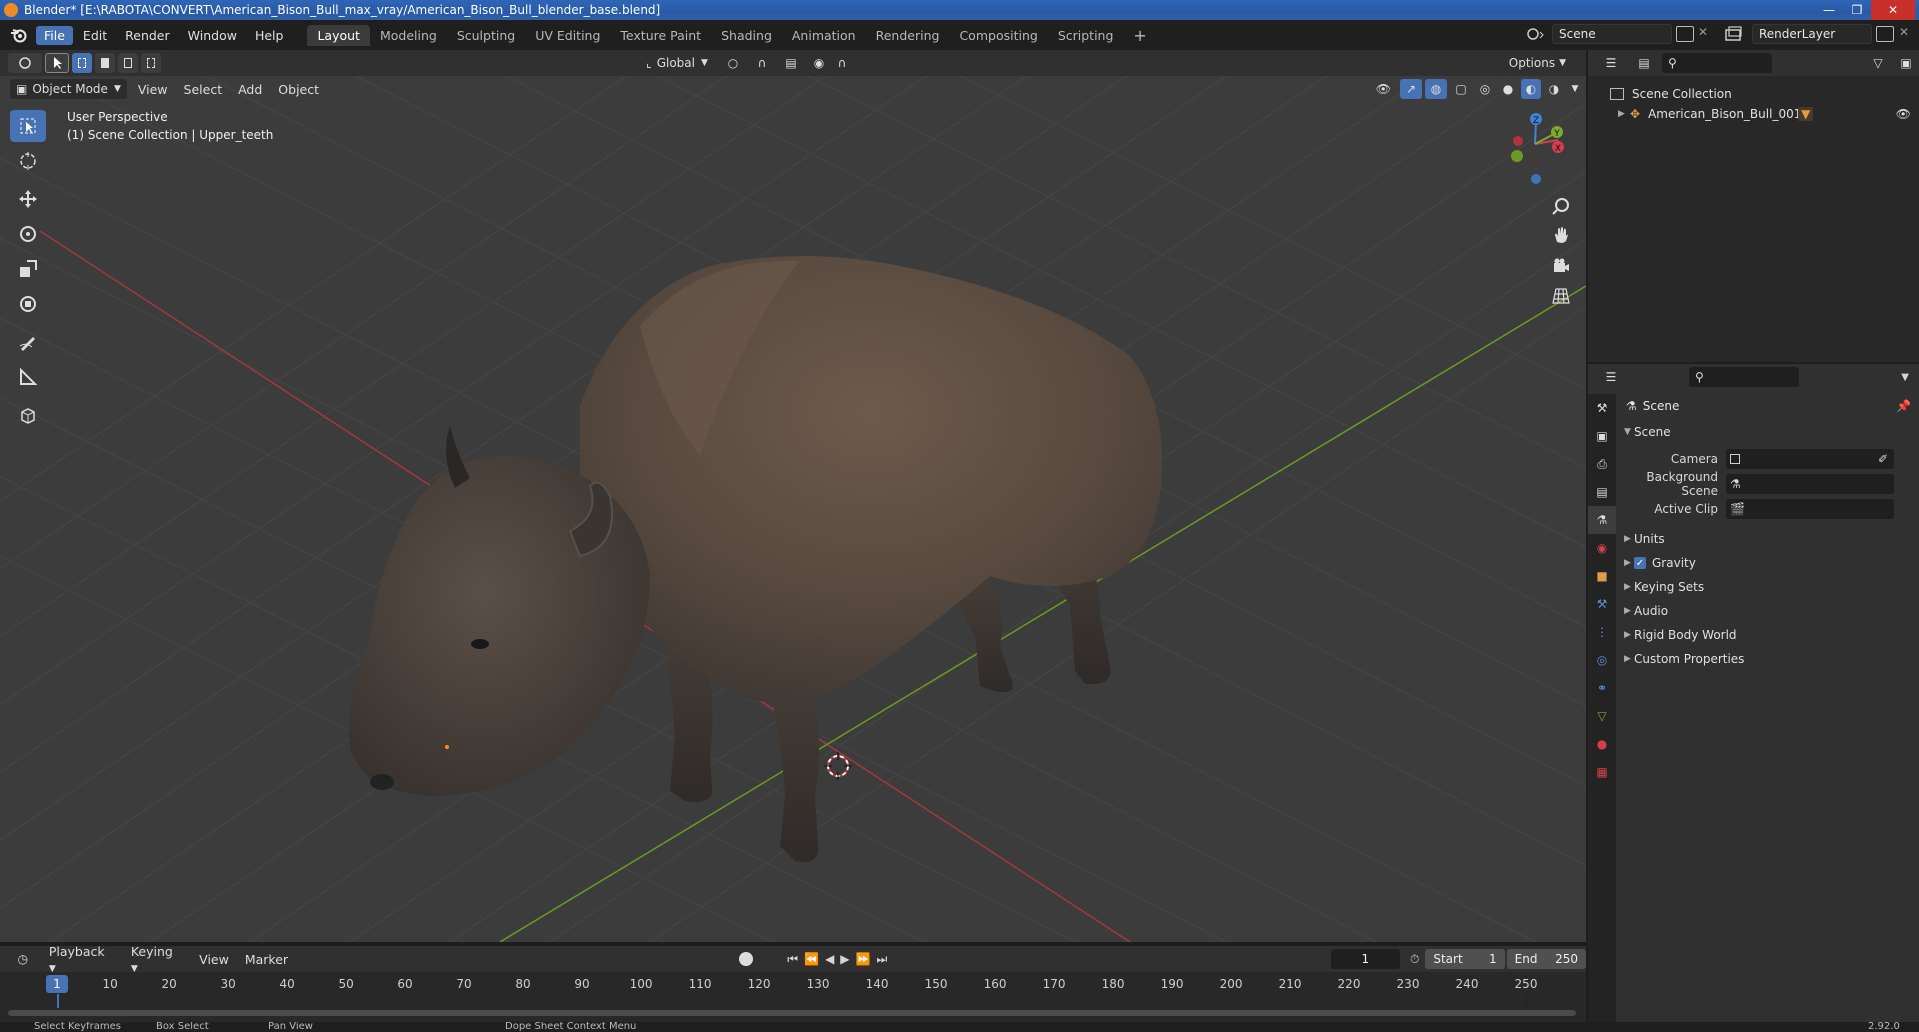 The width and height of the screenshot is (1919, 1032). I want to click on tab-animation: Animation, so click(824, 35).